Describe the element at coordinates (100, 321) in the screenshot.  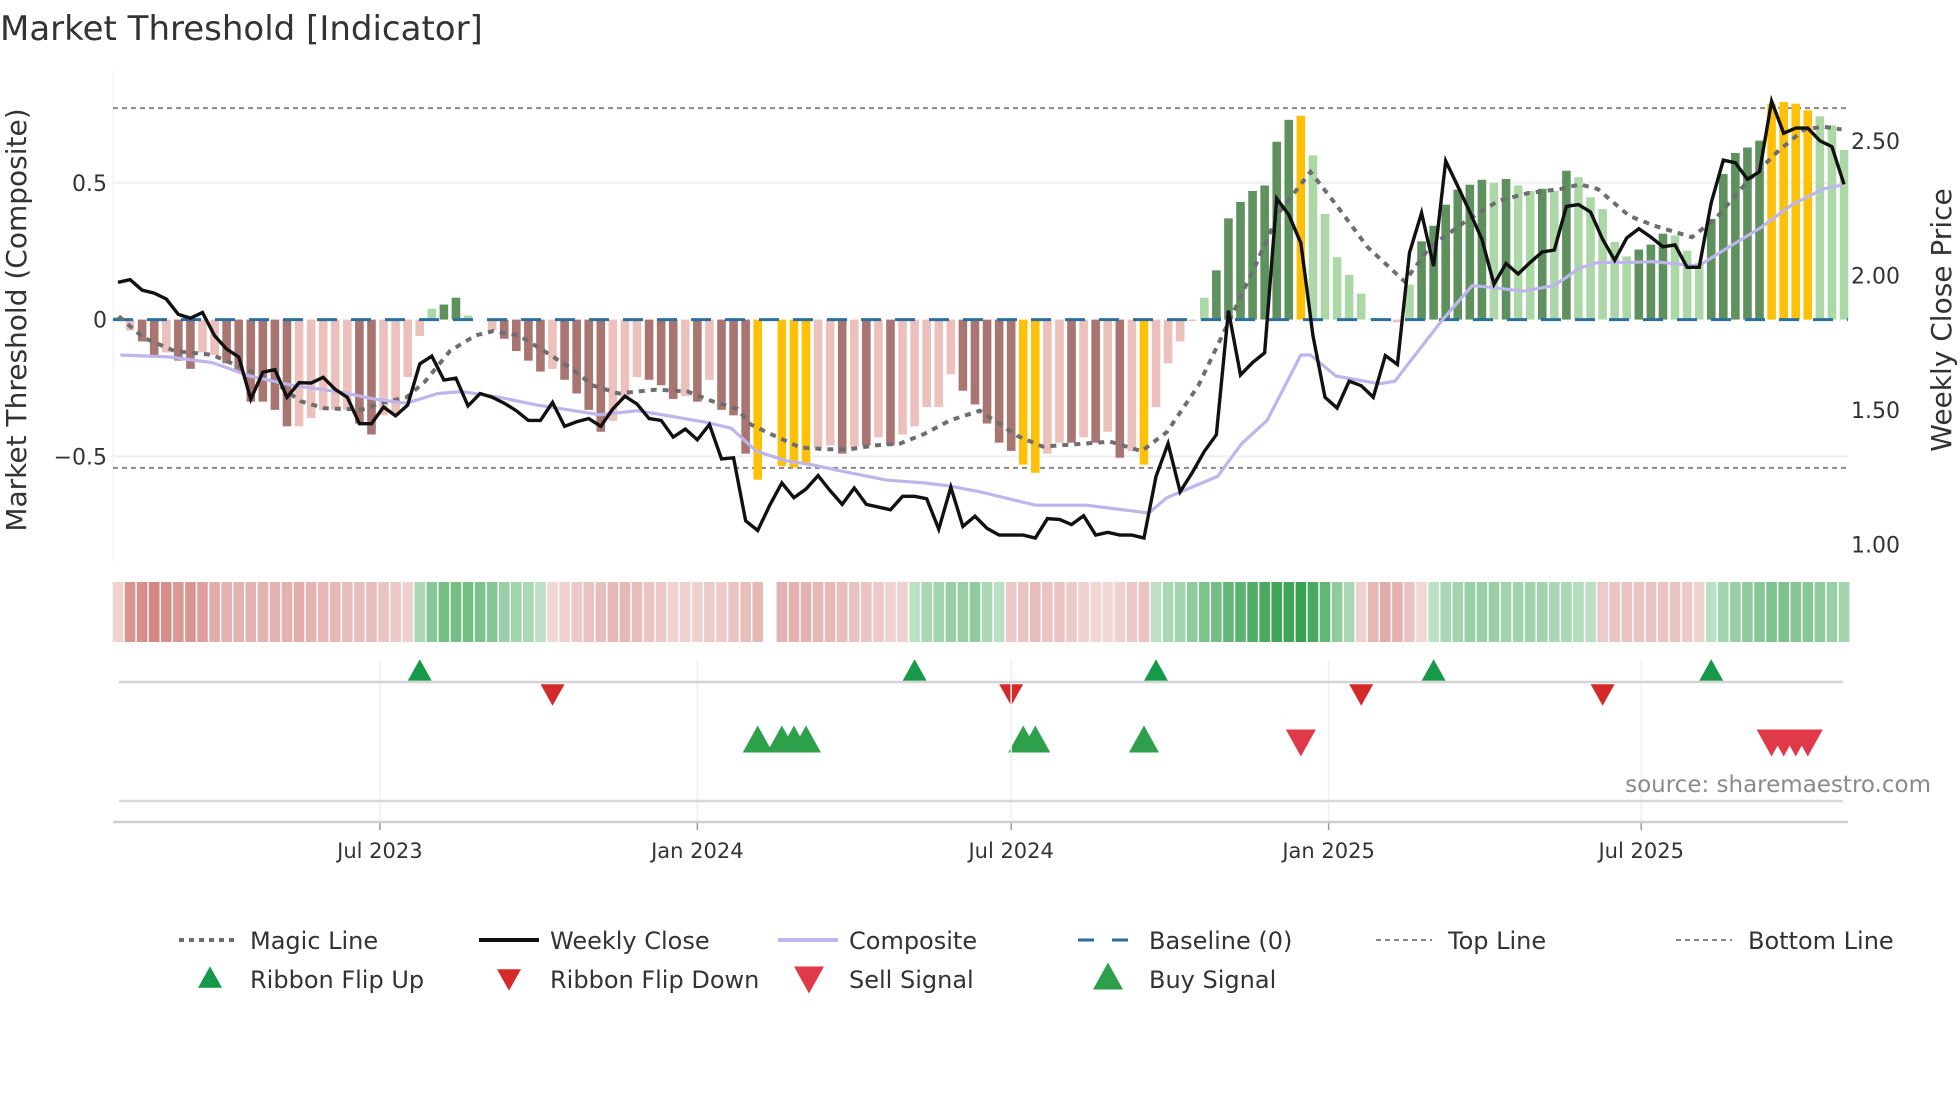
I see `left-tick-label: 0` at that location.